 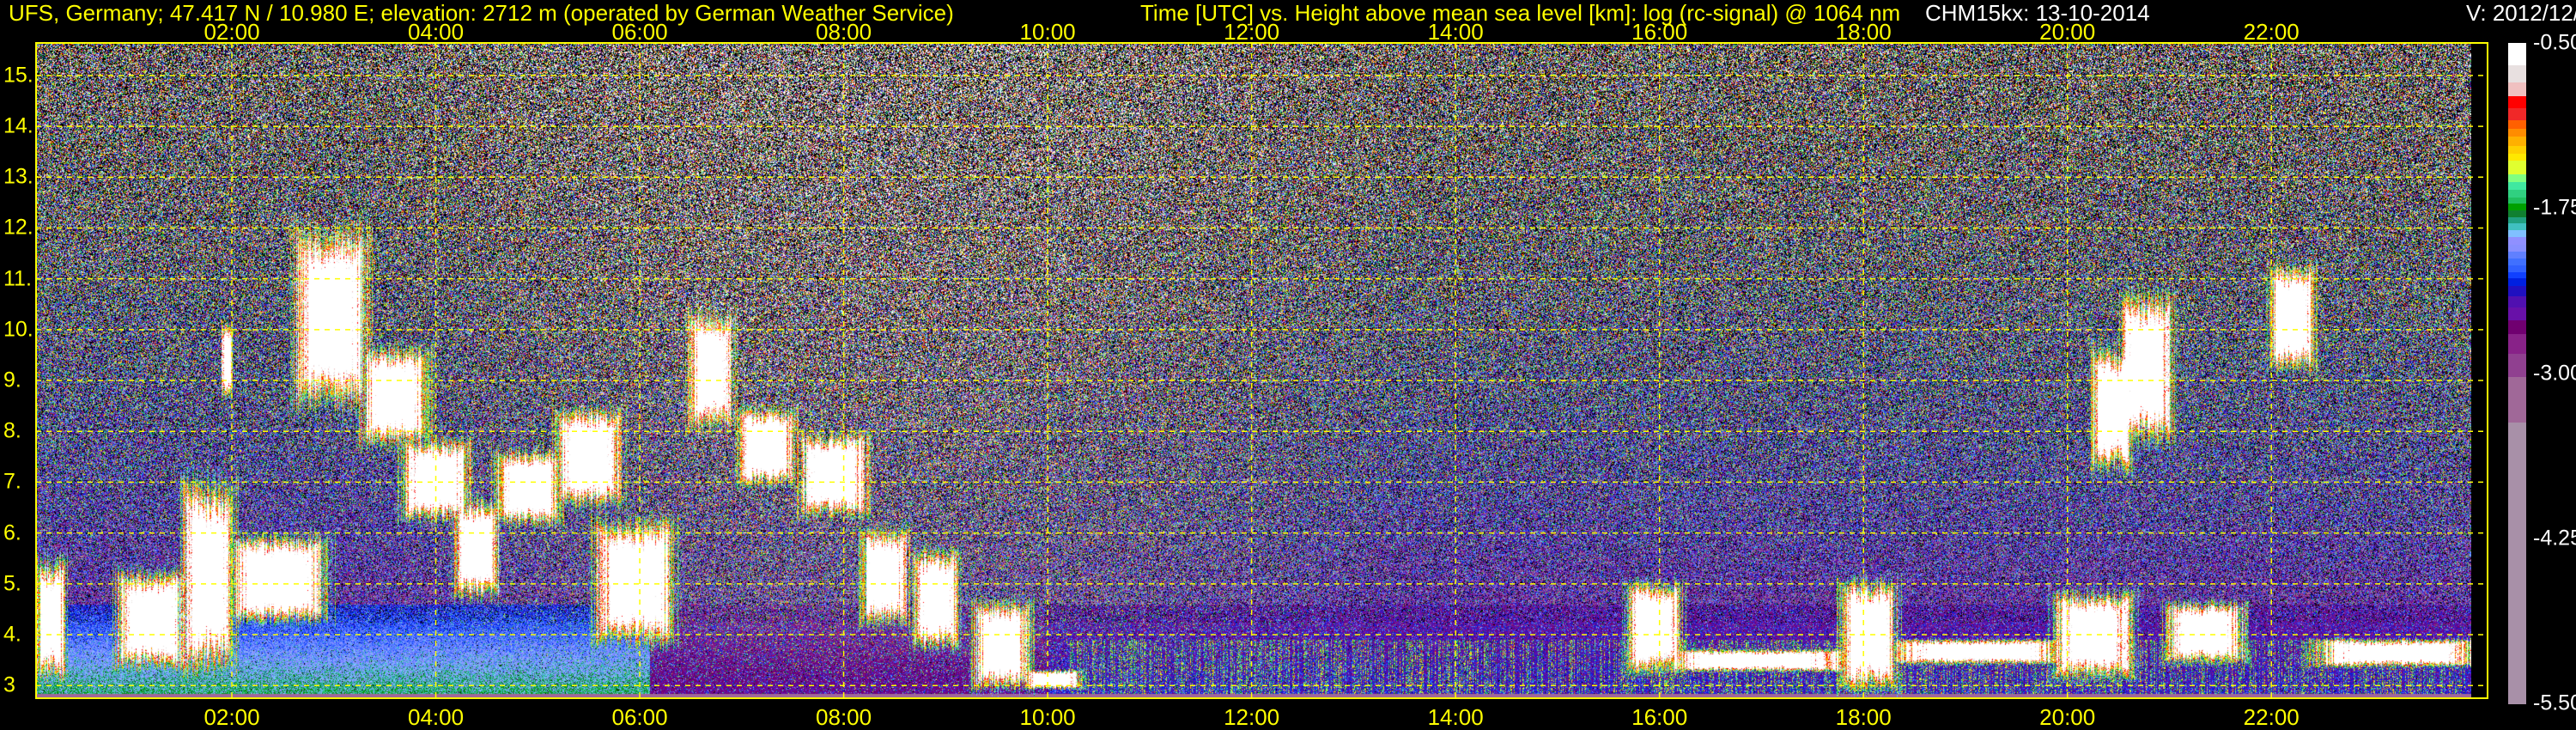 I want to click on x-tick-label-top: 16:00, so click(x=1660, y=32).